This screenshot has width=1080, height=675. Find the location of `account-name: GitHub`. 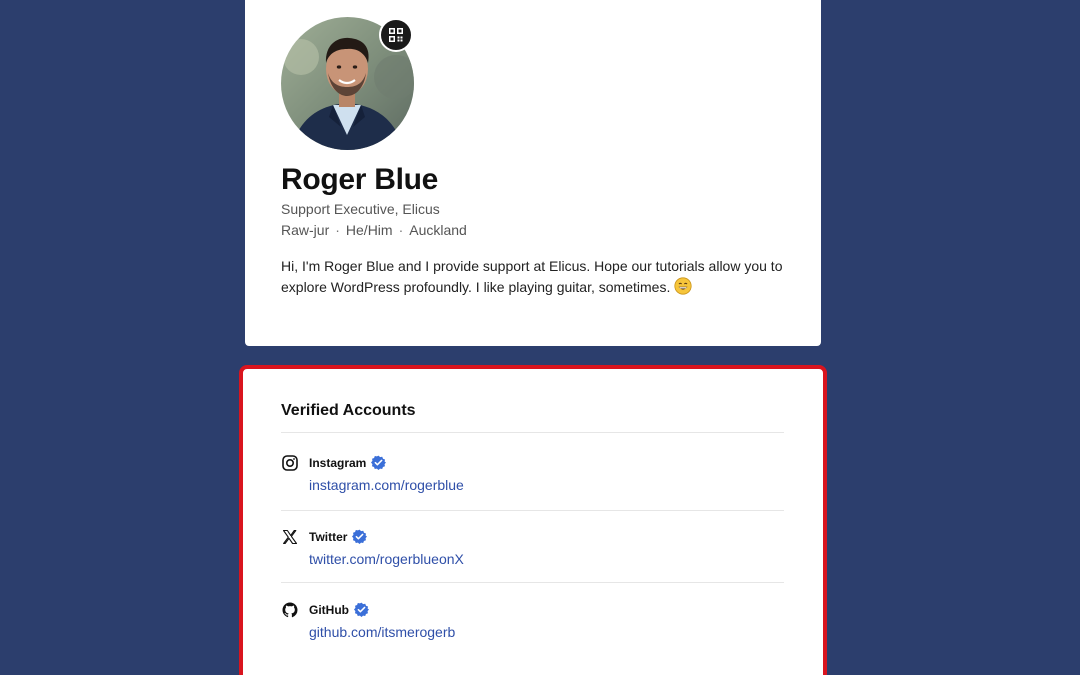

account-name: GitHub is located at coordinates (339, 609).